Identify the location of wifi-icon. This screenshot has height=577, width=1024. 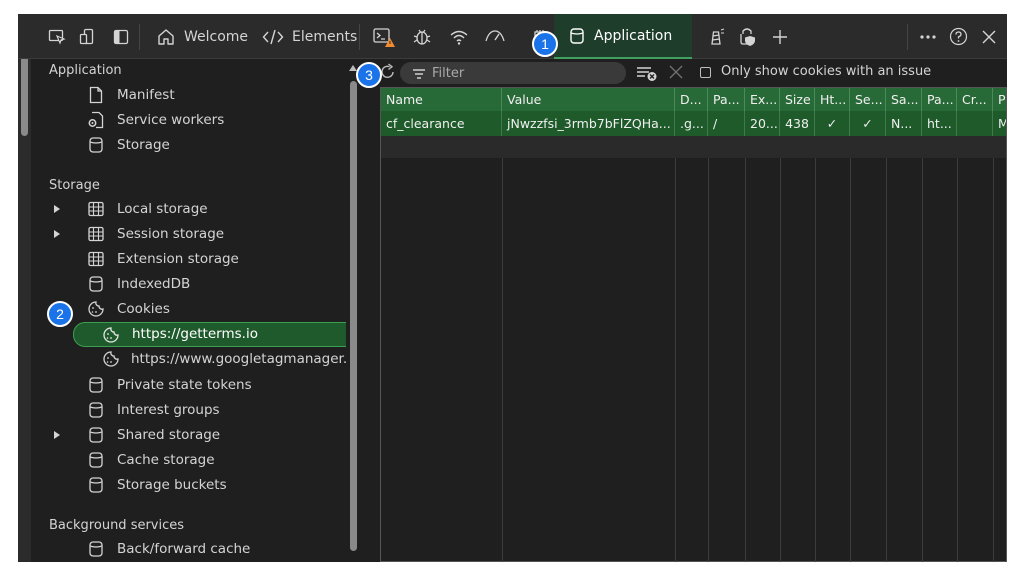
(459, 36).